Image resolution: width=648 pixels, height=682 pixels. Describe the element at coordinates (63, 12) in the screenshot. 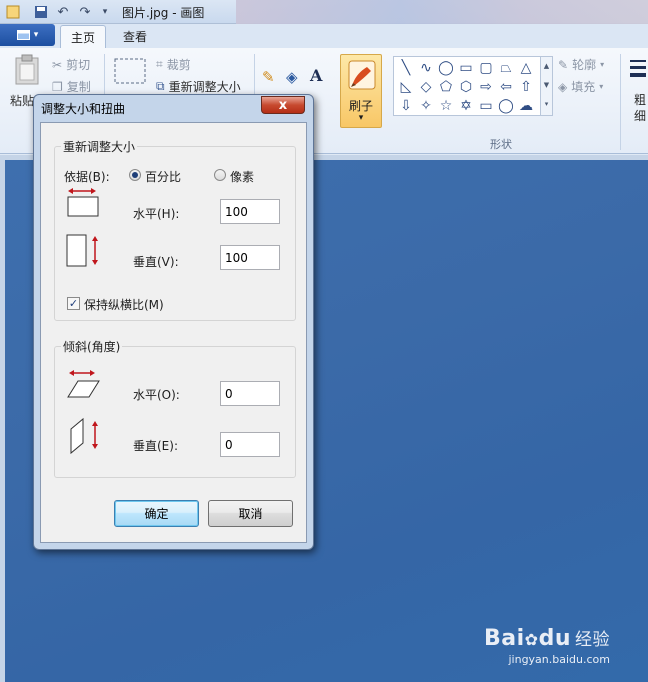

I see `undo-icon: ↶` at that location.